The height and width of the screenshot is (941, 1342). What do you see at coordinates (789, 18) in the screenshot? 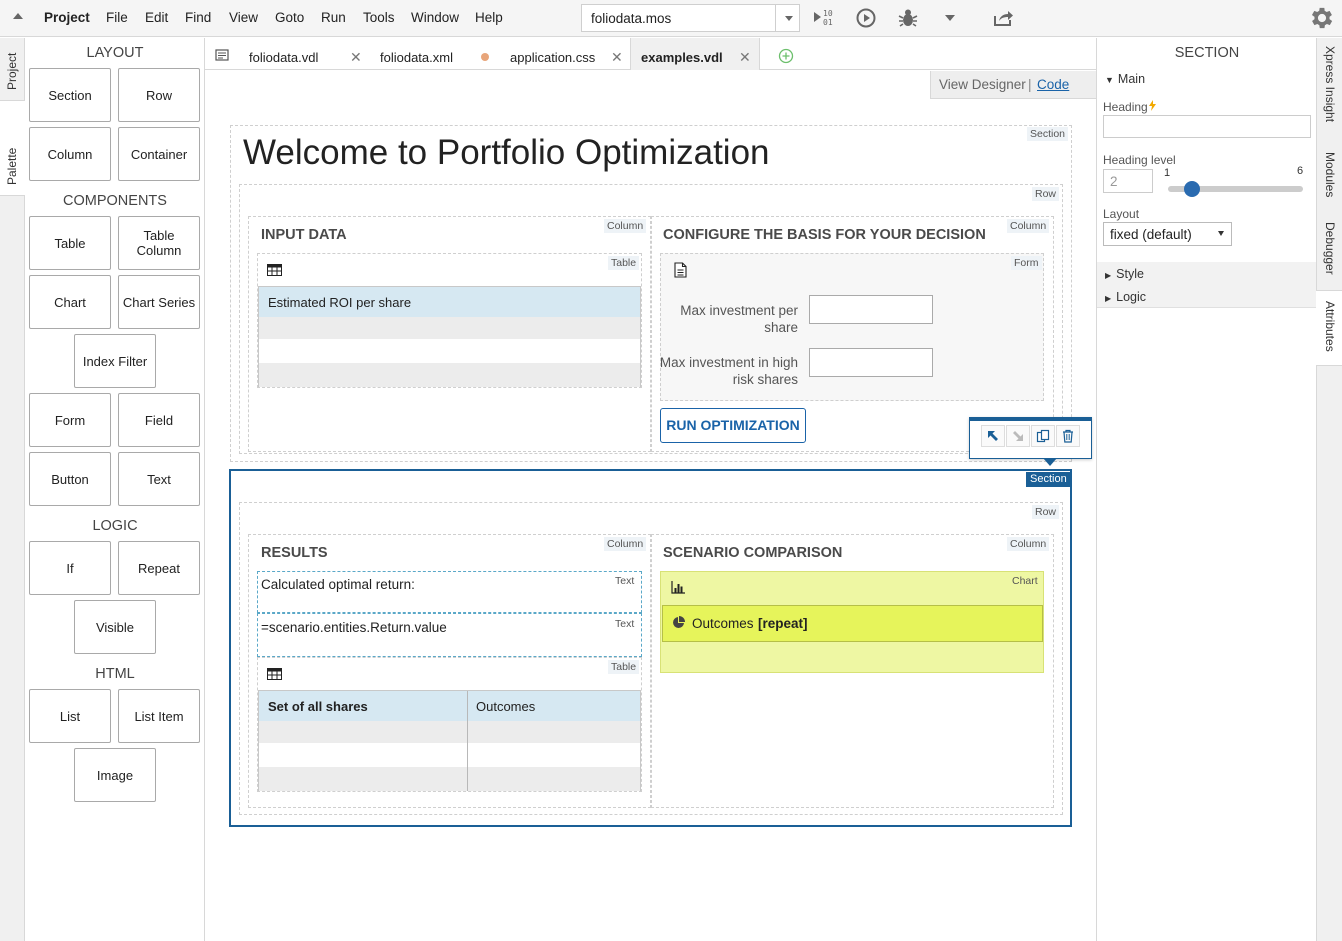
I see `dropdown-arrow-icon` at bounding box center [789, 18].